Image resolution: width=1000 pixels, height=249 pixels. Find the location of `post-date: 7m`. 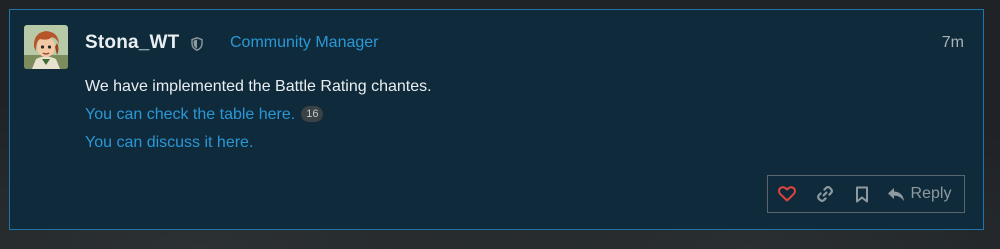

post-date: 7m is located at coordinates (953, 43).